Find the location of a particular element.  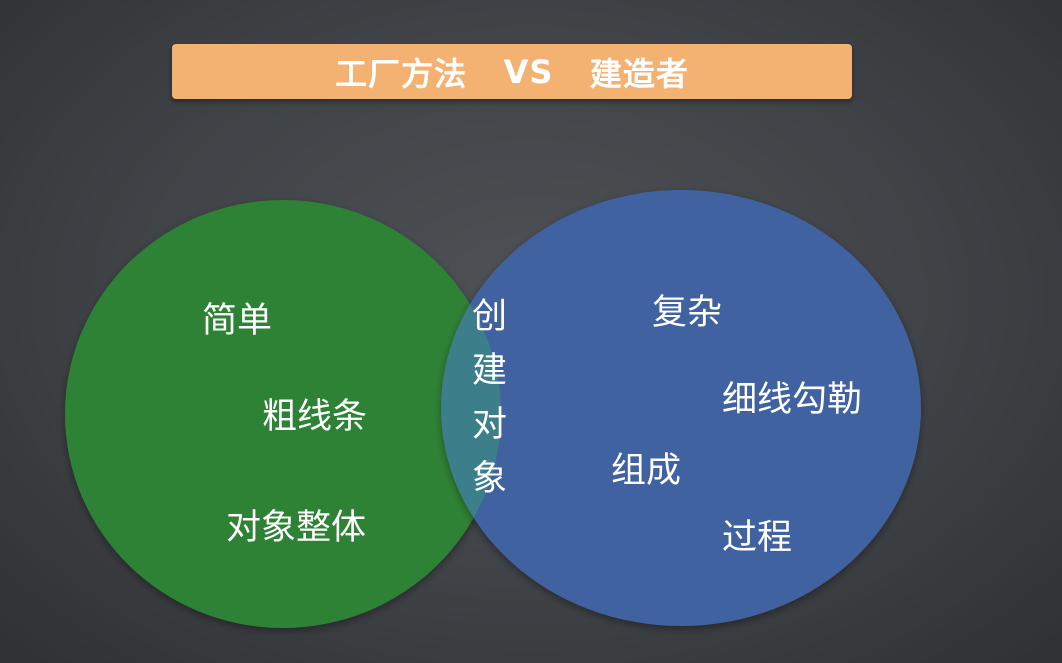

overlap-char-1: 创 is located at coordinates (490, 317).